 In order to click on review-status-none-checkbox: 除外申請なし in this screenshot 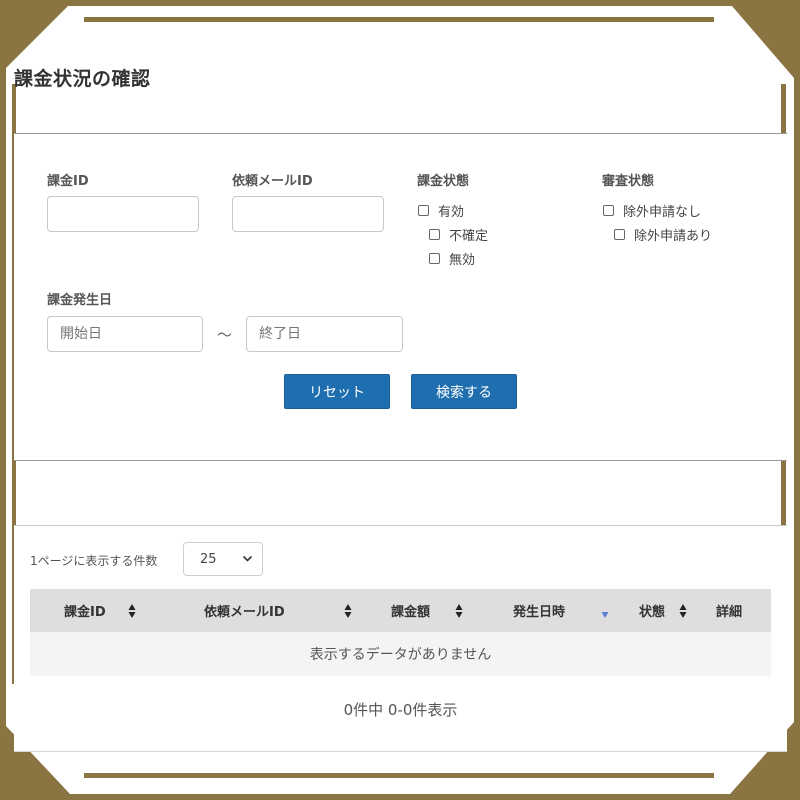, I will do `click(652, 210)`.